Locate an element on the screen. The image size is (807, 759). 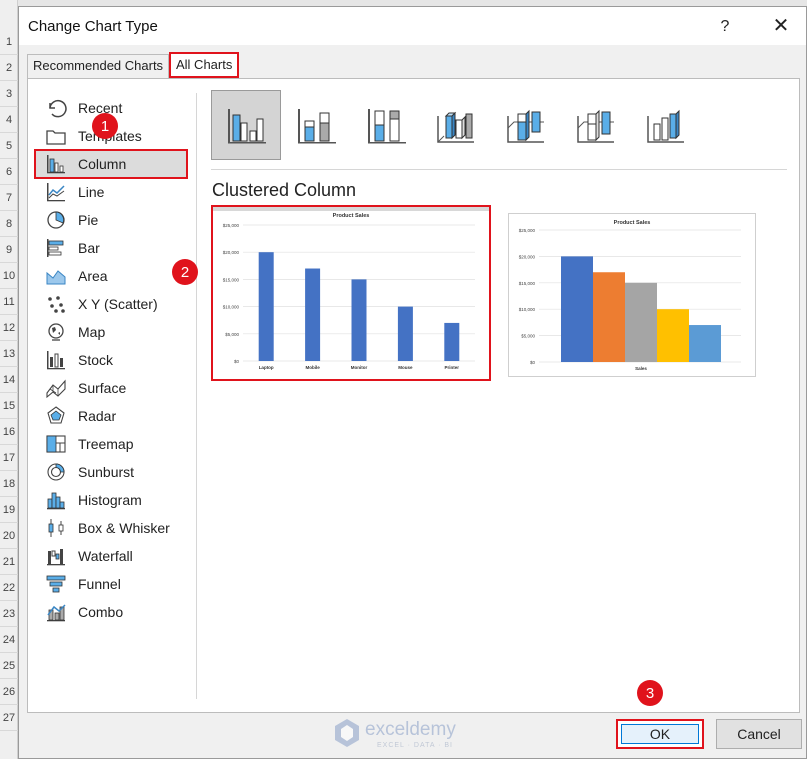
sidebar-item-column: Column is located at coordinates (111, 164).